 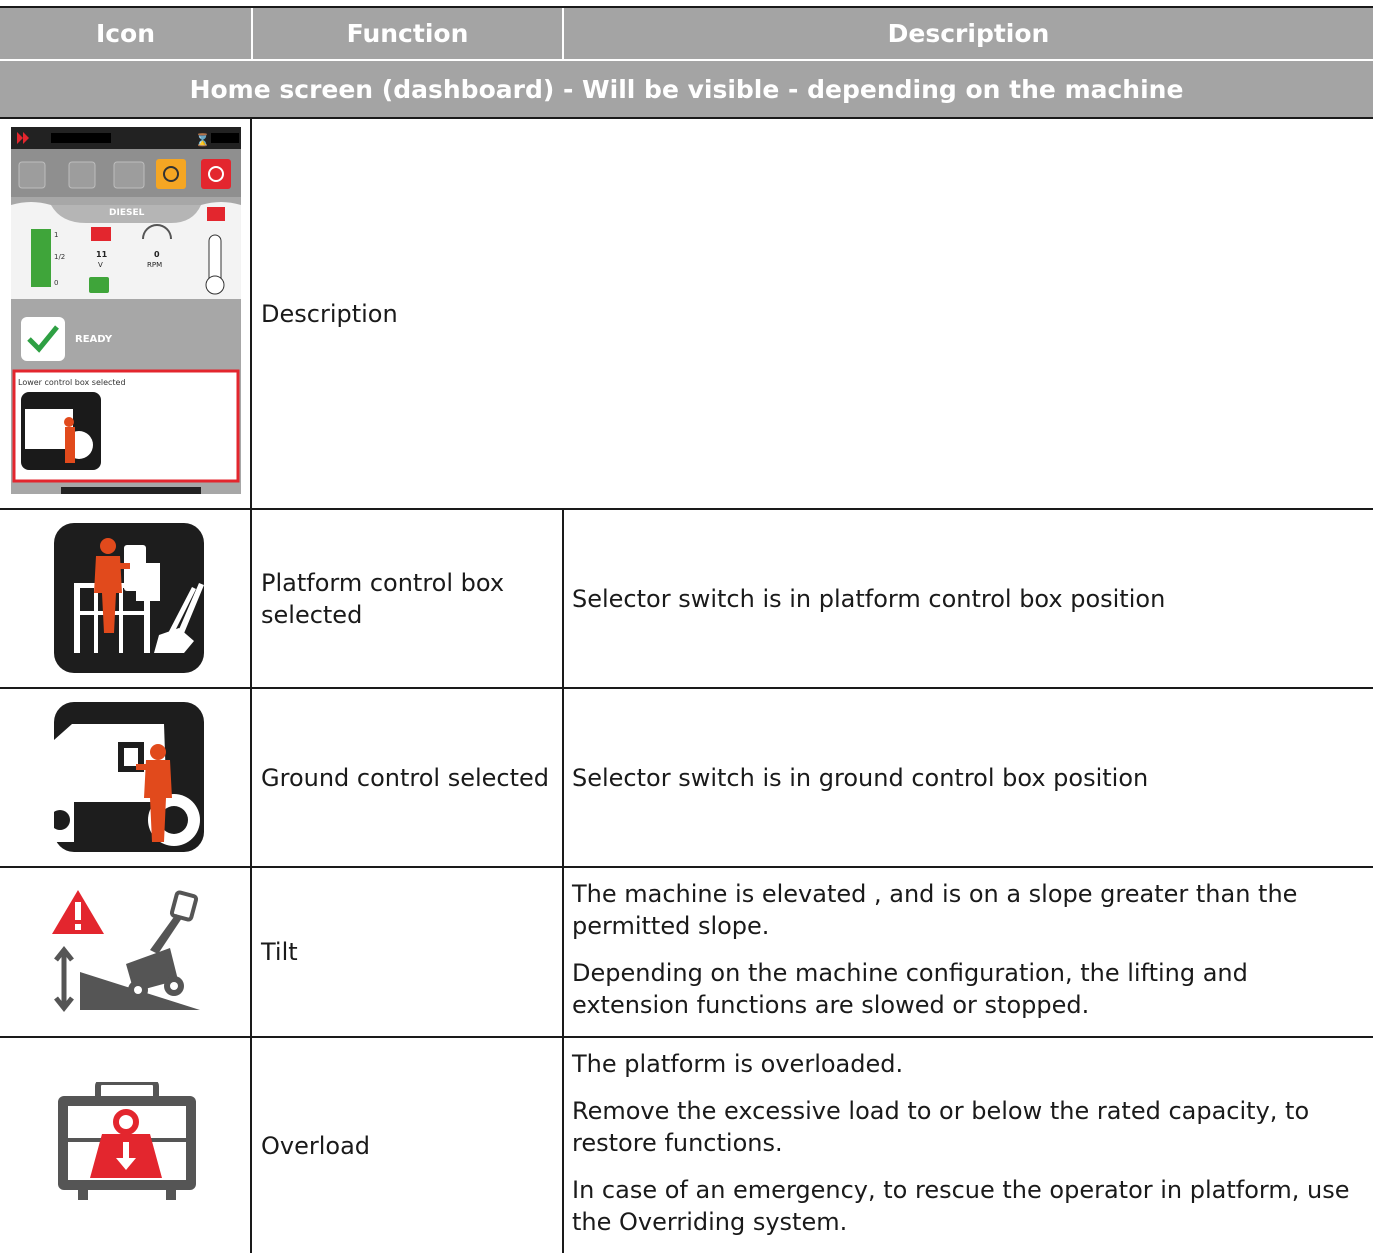 I want to click on ground-control-icon, so click(x=127, y=777).